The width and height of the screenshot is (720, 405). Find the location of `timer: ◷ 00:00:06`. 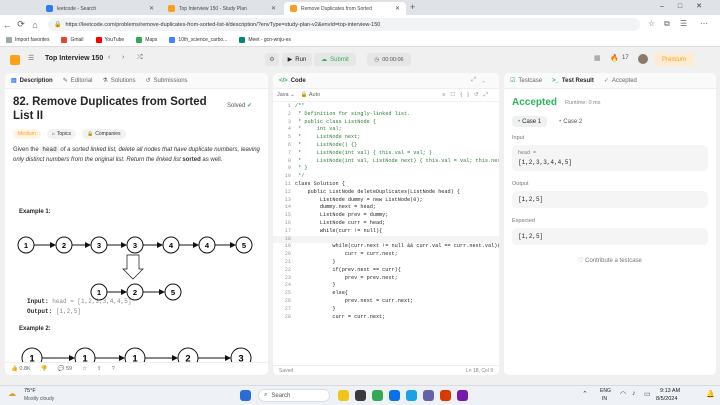

timer: ◷ 00:00:06 is located at coordinates (389, 59).